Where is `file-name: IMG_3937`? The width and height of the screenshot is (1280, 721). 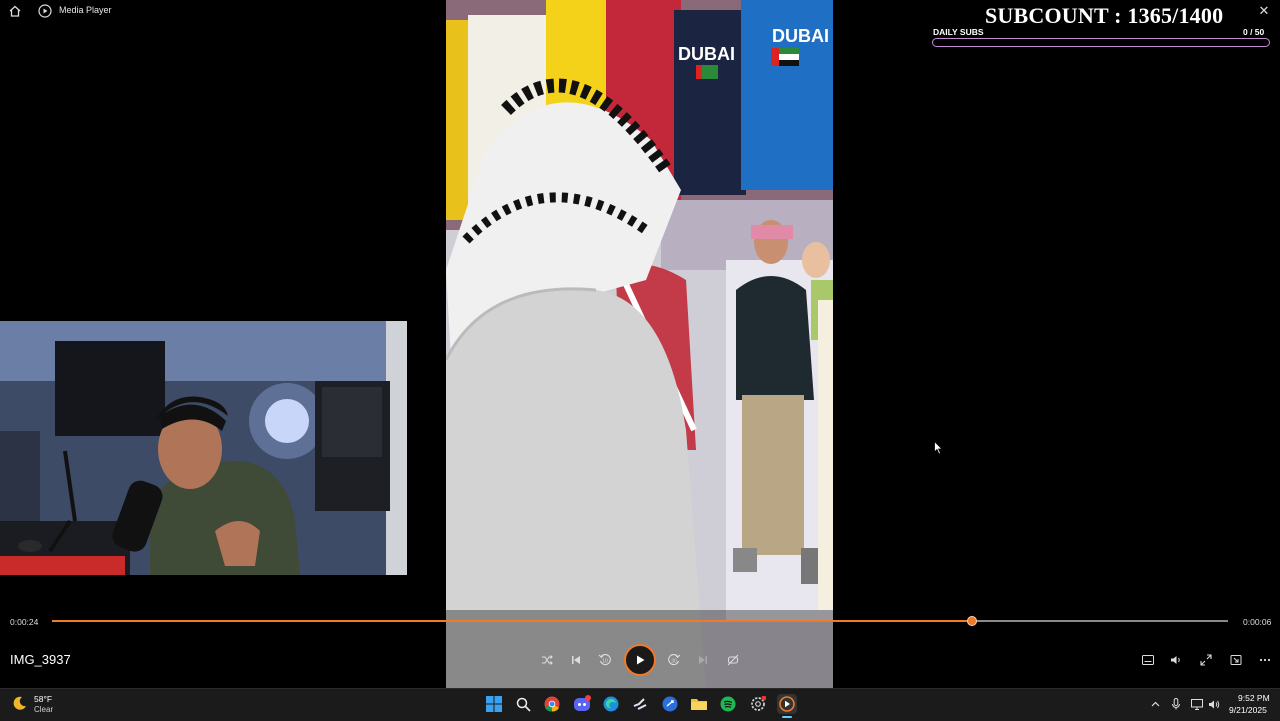
file-name: IMG_3937 is located at coordinates (40, 659).